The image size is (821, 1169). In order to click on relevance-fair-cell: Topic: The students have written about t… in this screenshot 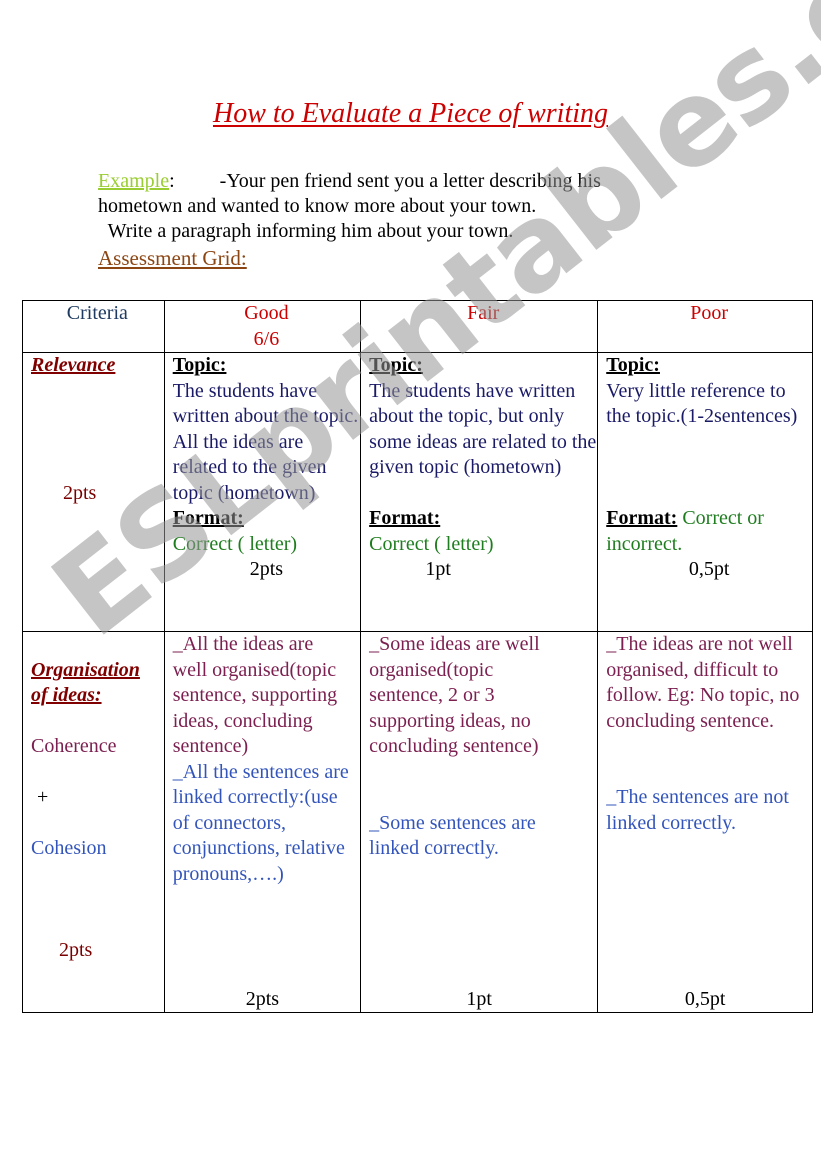, I will do `click(479, 492)`.